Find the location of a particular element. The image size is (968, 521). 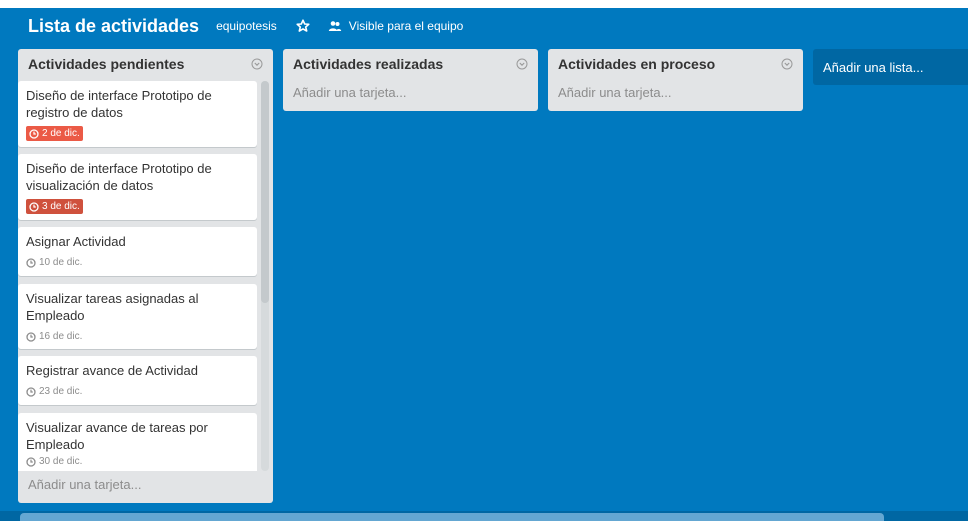

list-title: Actividades realizadas is located at coordinates (368, 64).